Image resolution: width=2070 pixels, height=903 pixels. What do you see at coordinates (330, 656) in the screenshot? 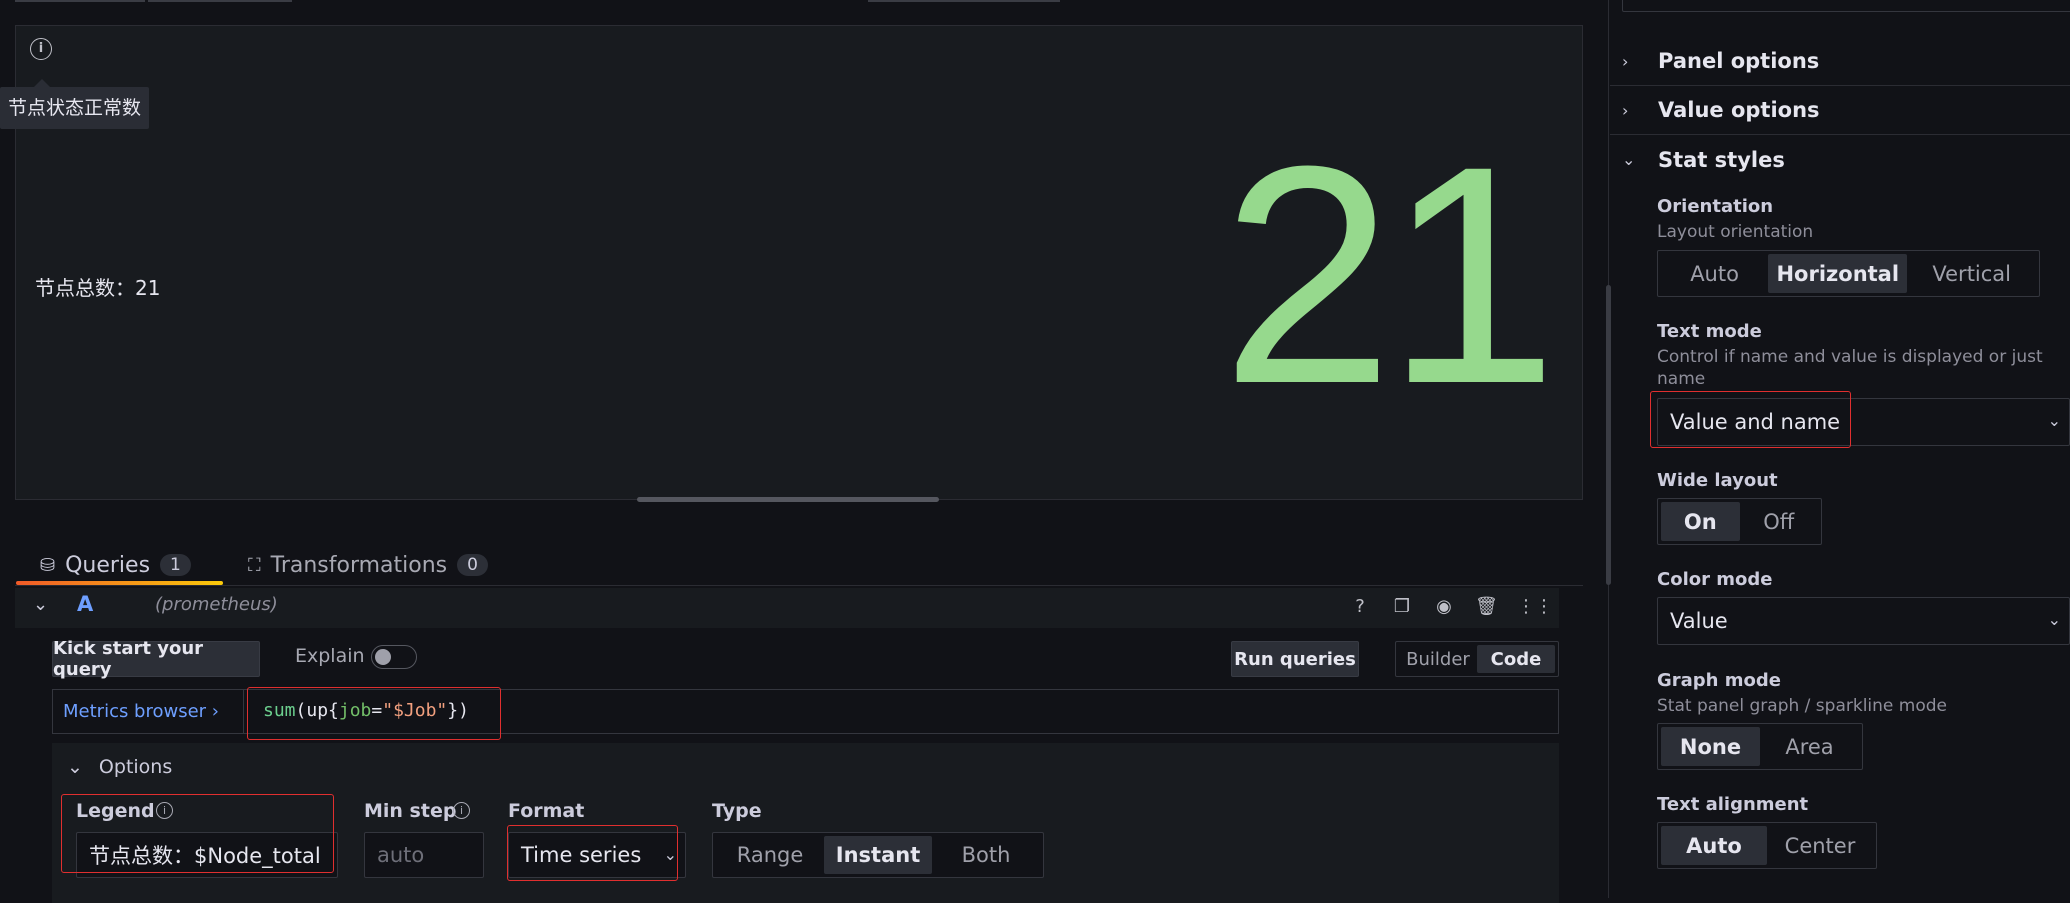
I see `explain-label: Explain` at bounding box center [330, 656].